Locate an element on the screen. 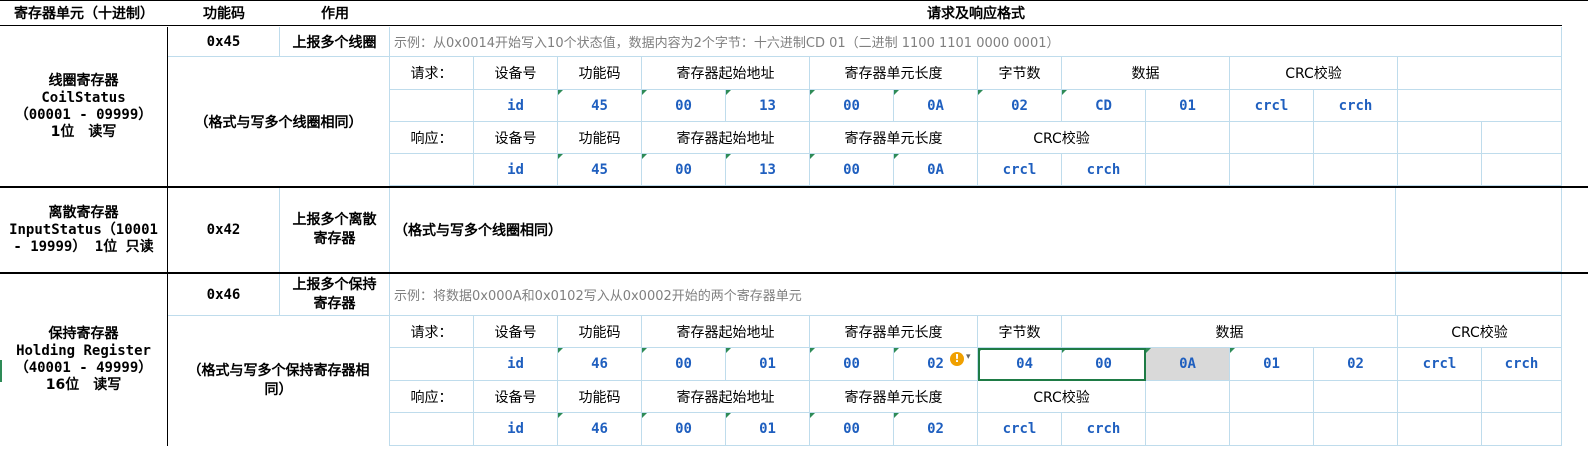 This screenshot has width=1588, height=450. coil-req-empty is located at coordinates (1480, 73).